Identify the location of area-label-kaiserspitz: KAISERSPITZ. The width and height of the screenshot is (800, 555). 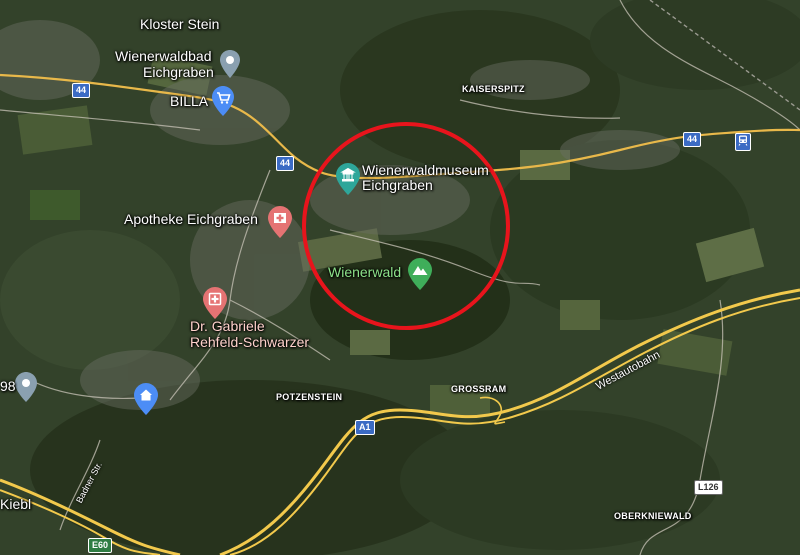
(493, 89).